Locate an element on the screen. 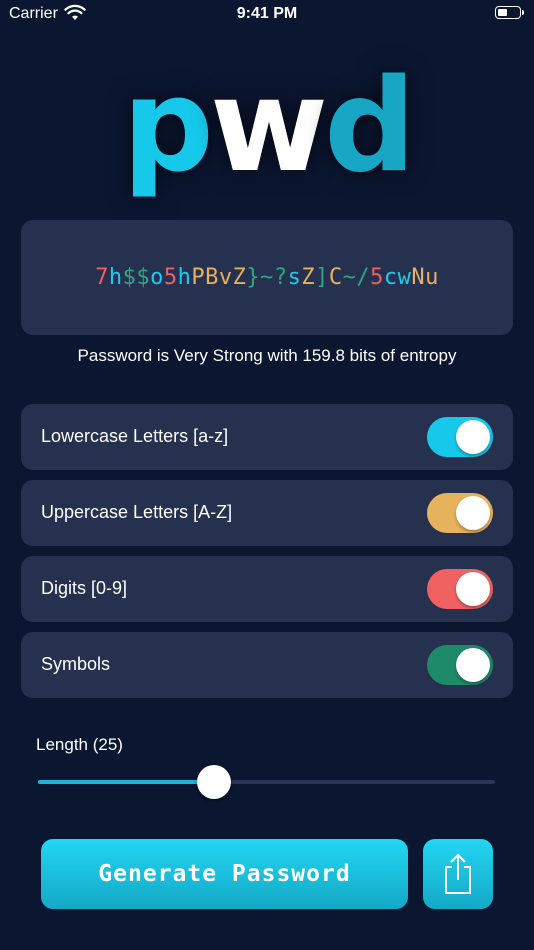 The height and width of the screenshot is (950, 534). password-segment: cw is located at coordinates (397, 277).